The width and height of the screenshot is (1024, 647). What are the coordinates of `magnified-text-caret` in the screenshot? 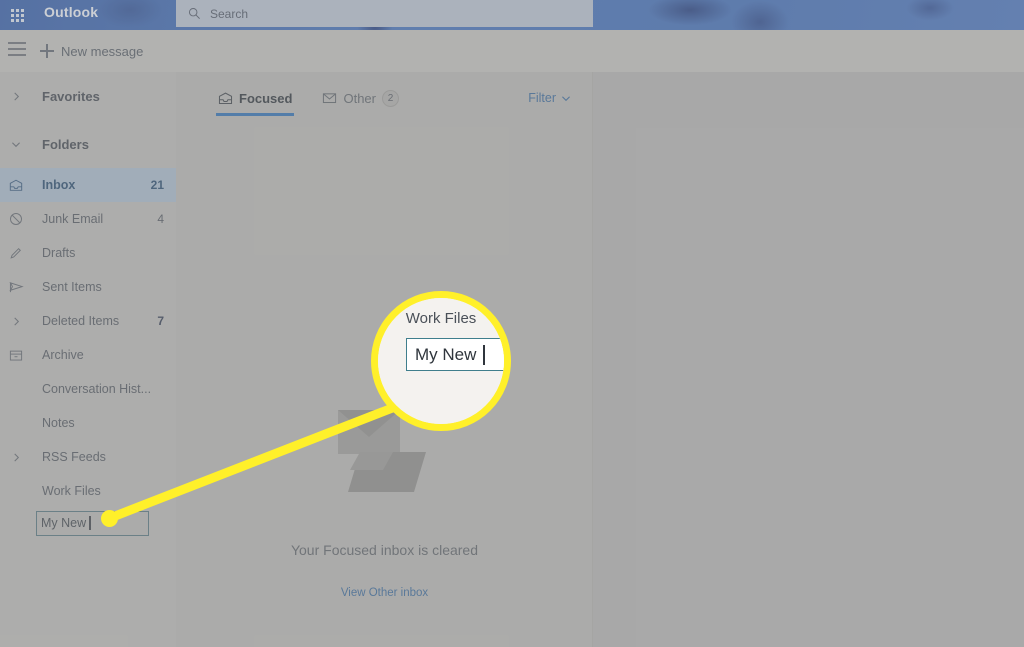 It's located at (484, 354).